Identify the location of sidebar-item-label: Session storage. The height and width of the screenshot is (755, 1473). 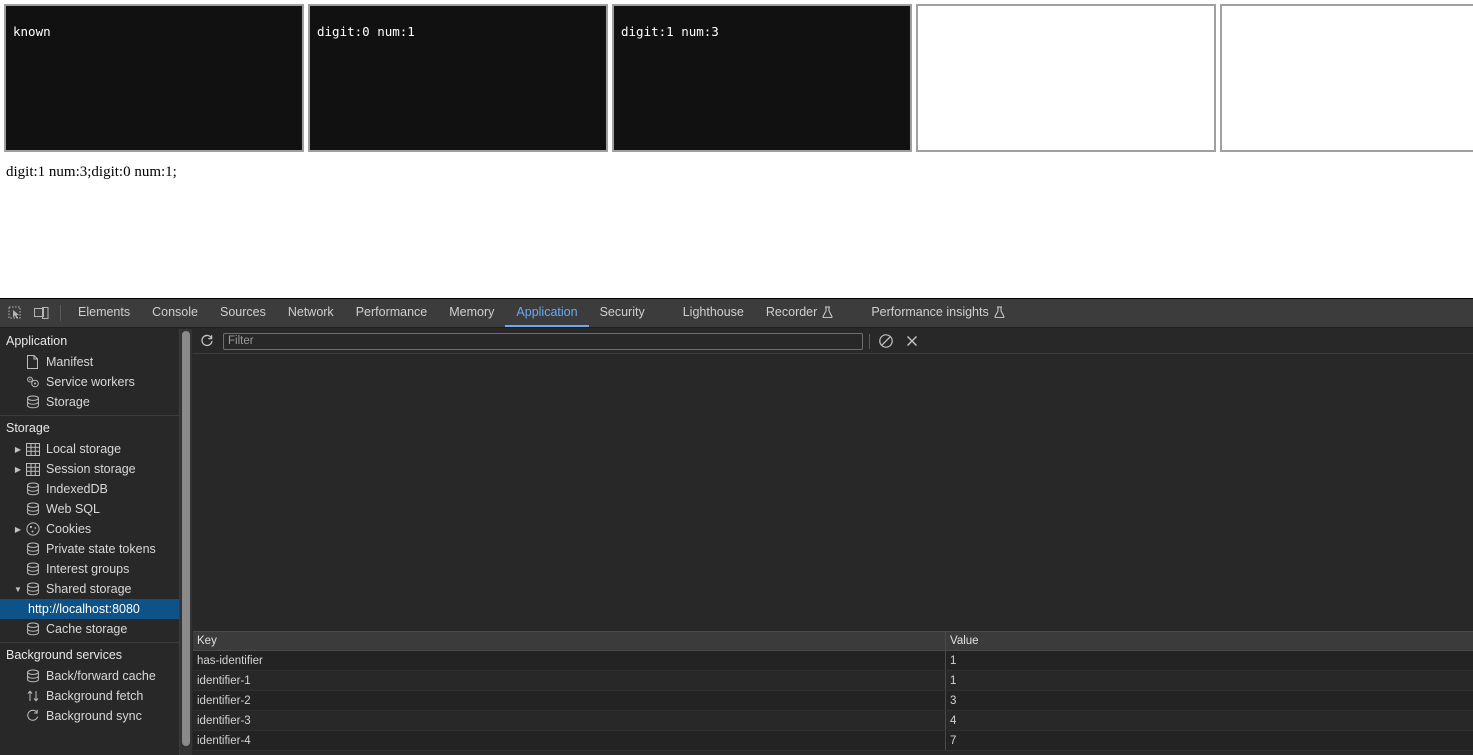
(91, 469).